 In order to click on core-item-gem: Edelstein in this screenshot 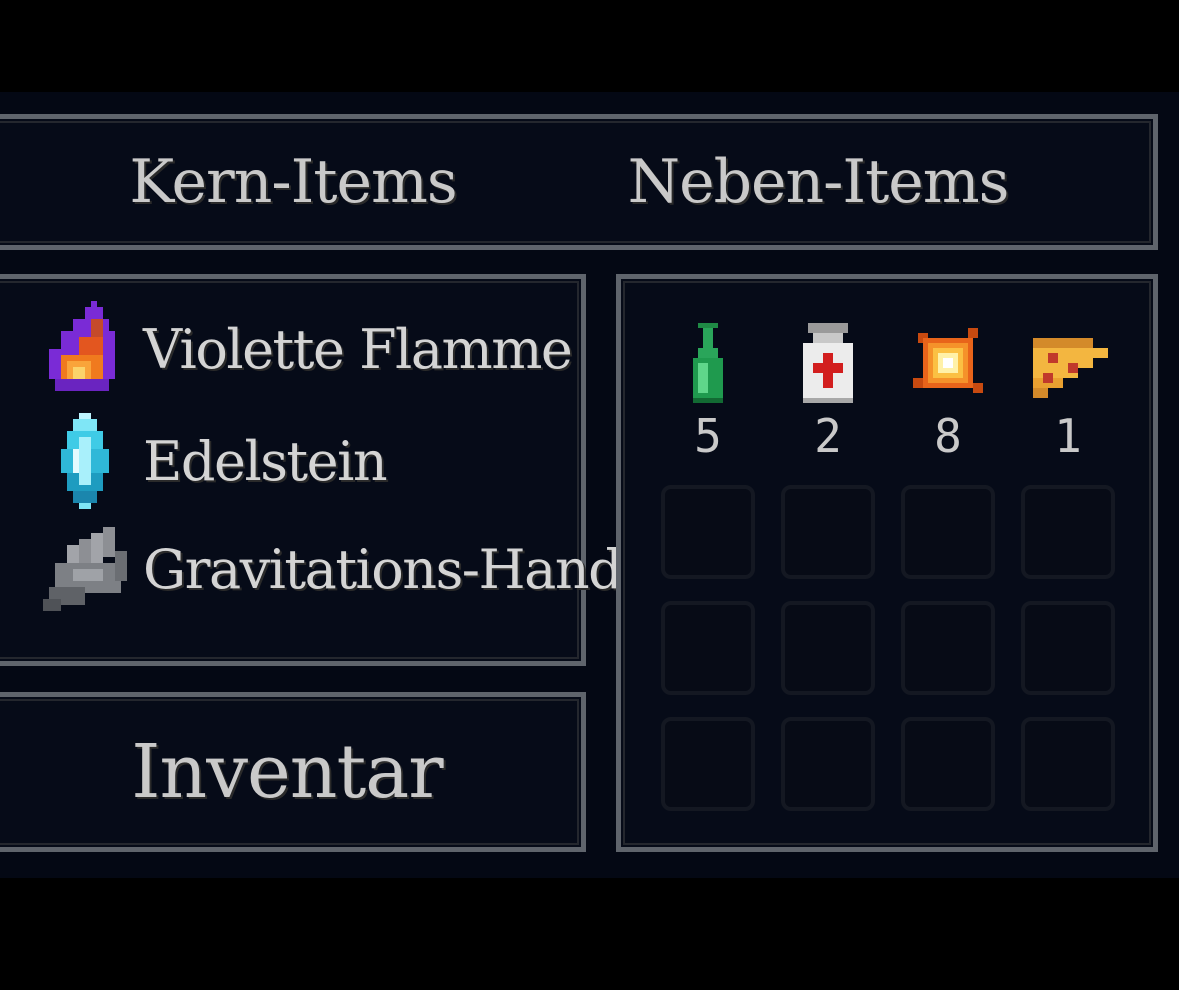, I will do `click(307, 461)`.